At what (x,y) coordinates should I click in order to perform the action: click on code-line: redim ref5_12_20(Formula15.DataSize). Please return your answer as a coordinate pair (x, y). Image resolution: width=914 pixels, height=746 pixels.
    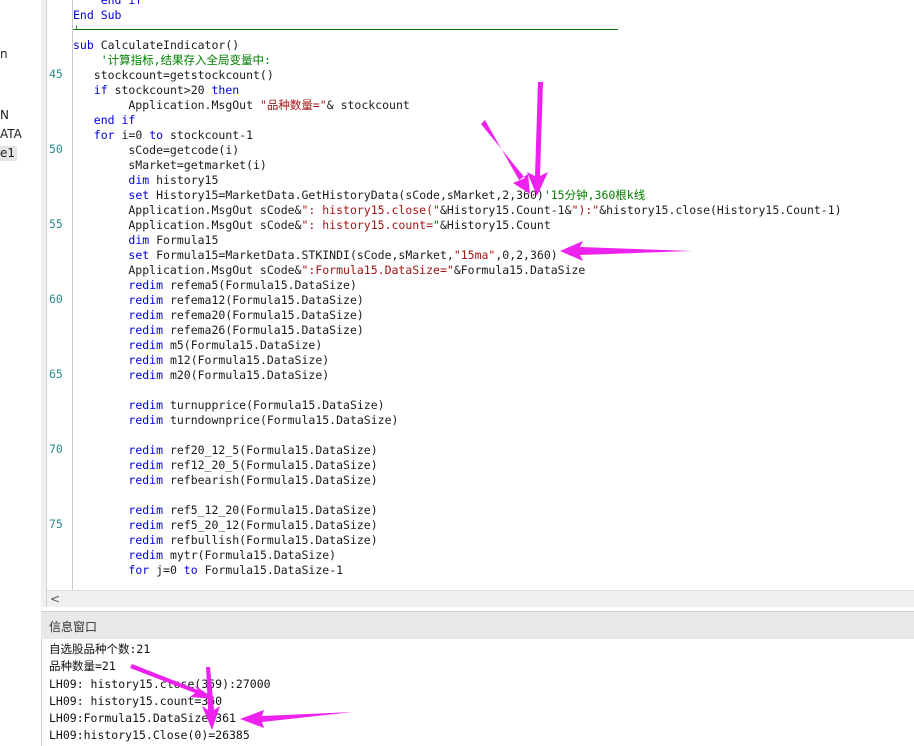
    Looking at the image, I should click on (225, 510).